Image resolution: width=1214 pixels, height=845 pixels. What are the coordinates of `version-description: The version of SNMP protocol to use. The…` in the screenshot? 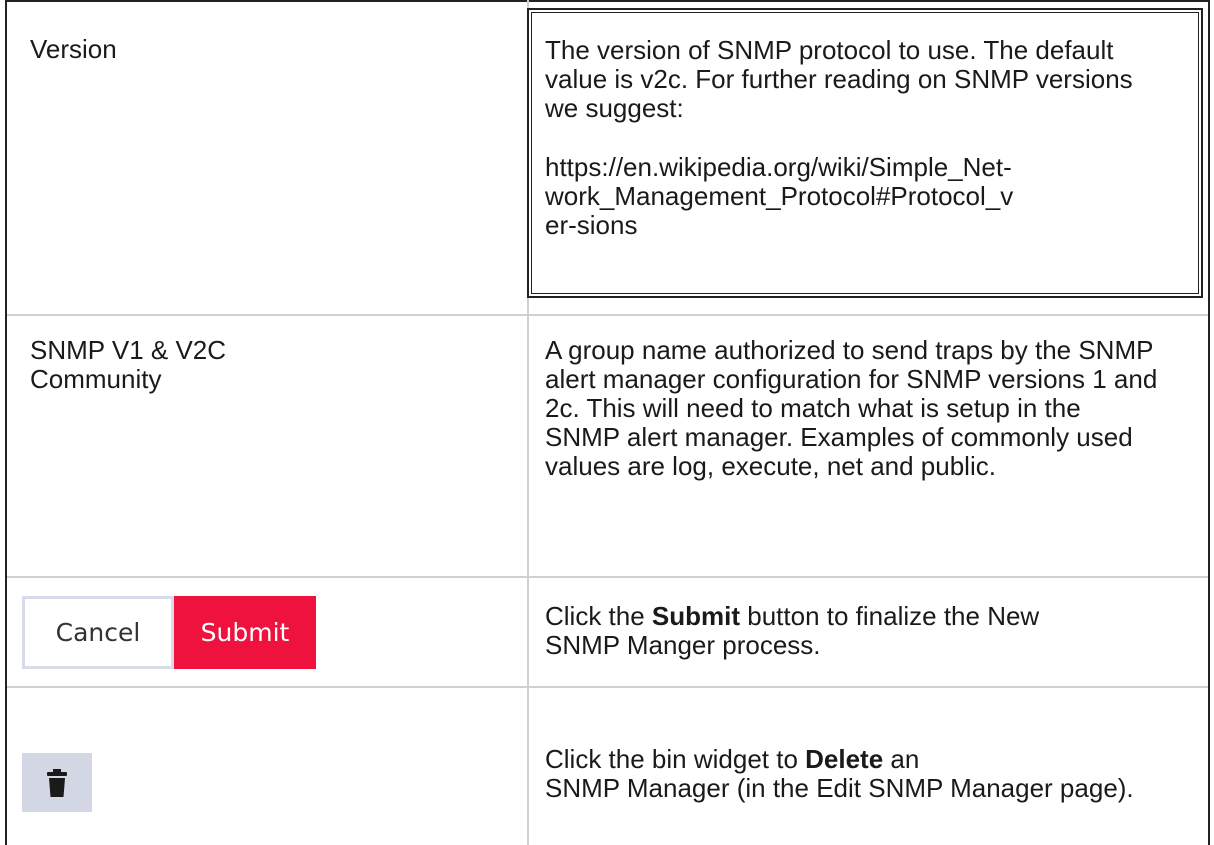 It's located at (865, 138).